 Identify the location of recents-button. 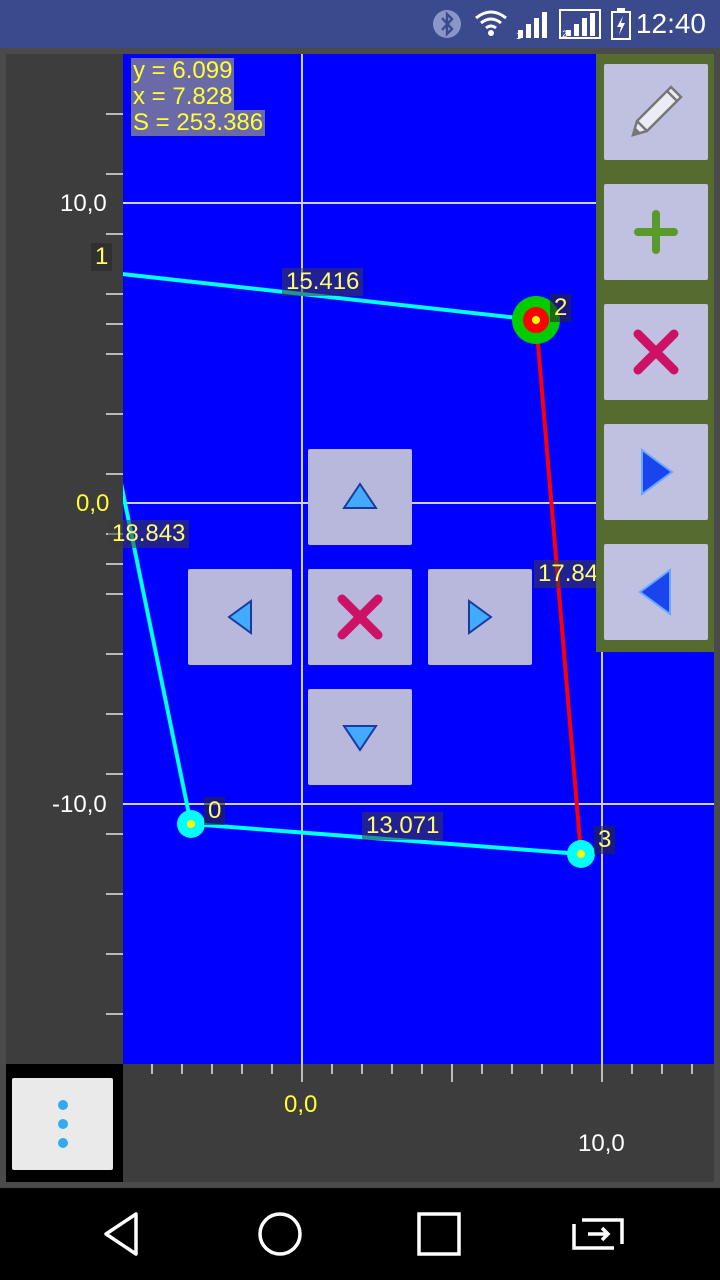
(438, 1234).